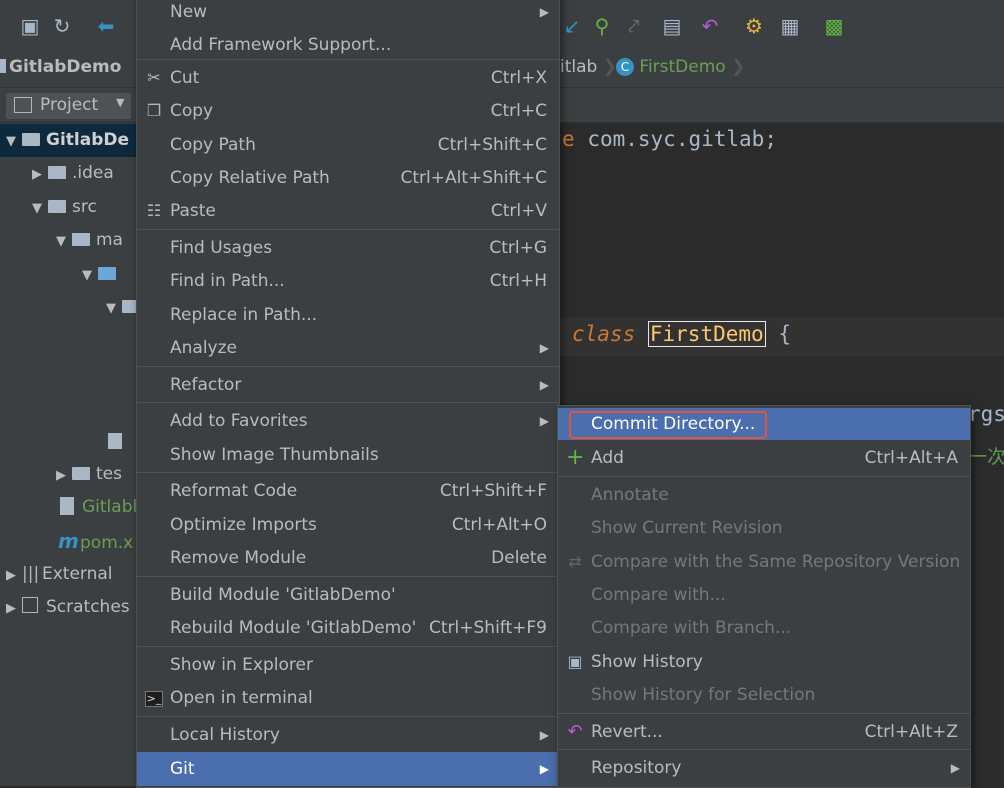  What do you see at coordinates (754, 26) in the screenshot?
I see `settings-icon: ⚙` at bounding box center [754, 26].